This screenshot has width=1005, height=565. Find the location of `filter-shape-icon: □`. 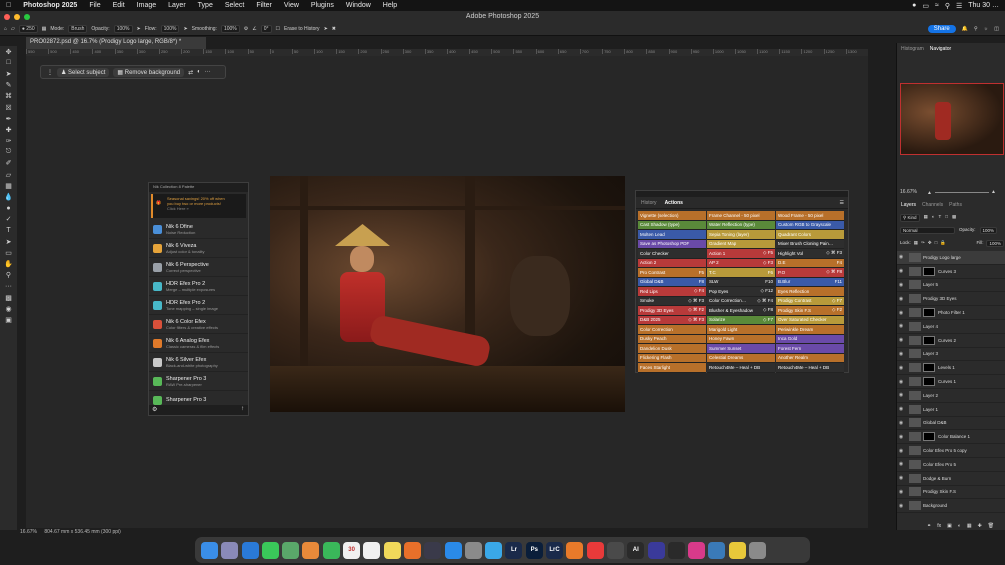

filter-shape-icon: □ is located at coordinates (946, 218).